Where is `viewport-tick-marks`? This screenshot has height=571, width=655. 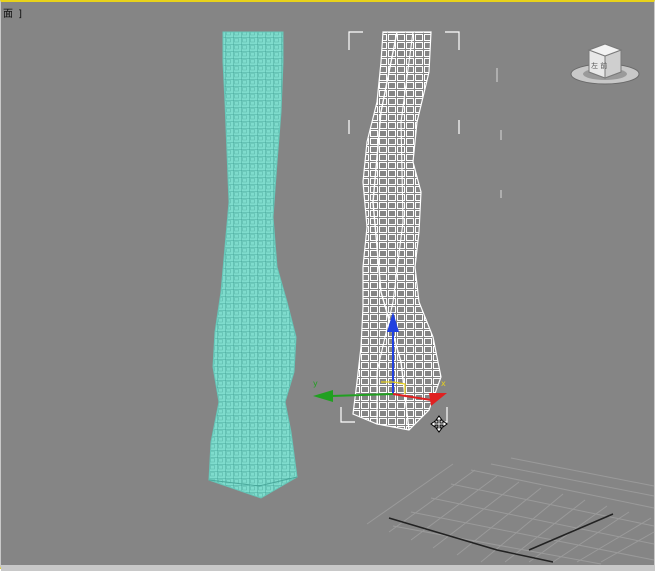 viewport-tick-marks is located at coordinates (499, 133).